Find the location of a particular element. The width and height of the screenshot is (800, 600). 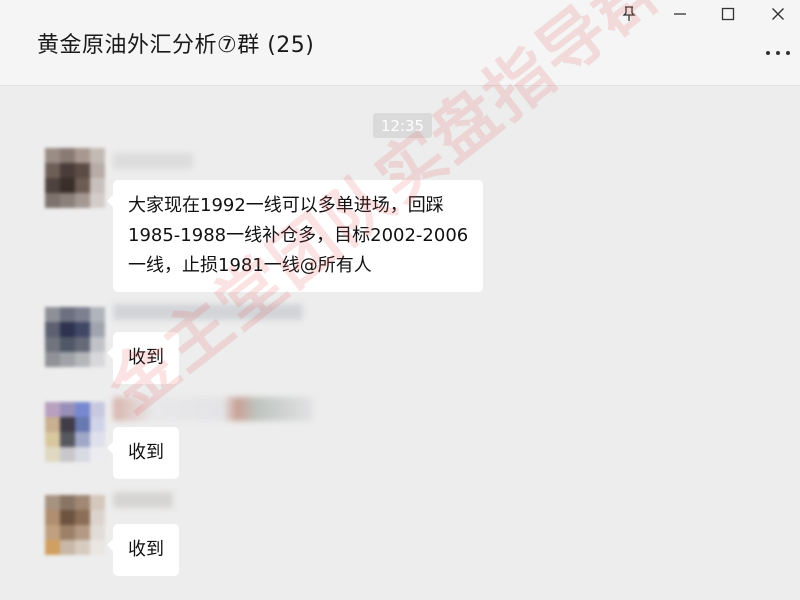

group-title: 黄金原油外汇分析⑦群 (25) is located at coordinates (176, 45).